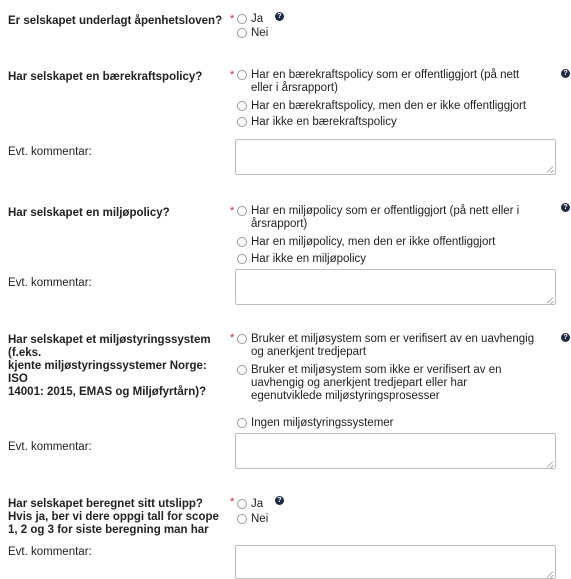  Describe the element at coordinates (115, 21) in the screenshot. I see `q1-question: Er selskapet underlagt åpenhetsloven?` at that location.